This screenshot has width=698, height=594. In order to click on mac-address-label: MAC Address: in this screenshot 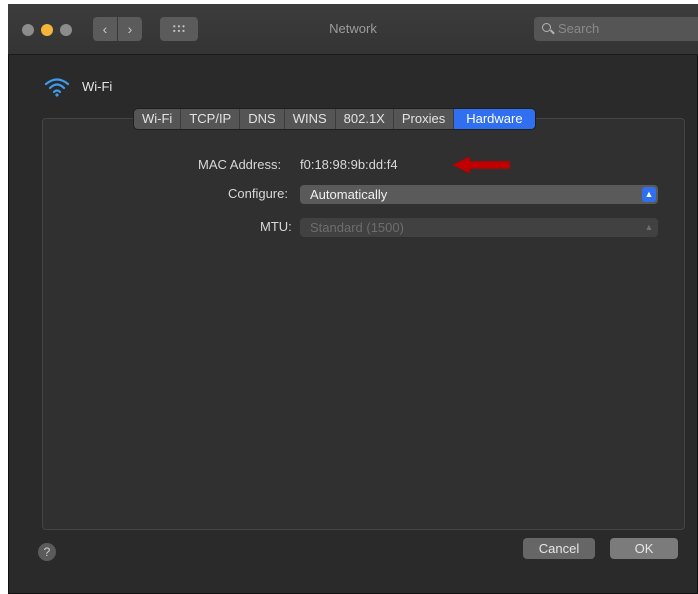, I will do `click(240, 164)`.